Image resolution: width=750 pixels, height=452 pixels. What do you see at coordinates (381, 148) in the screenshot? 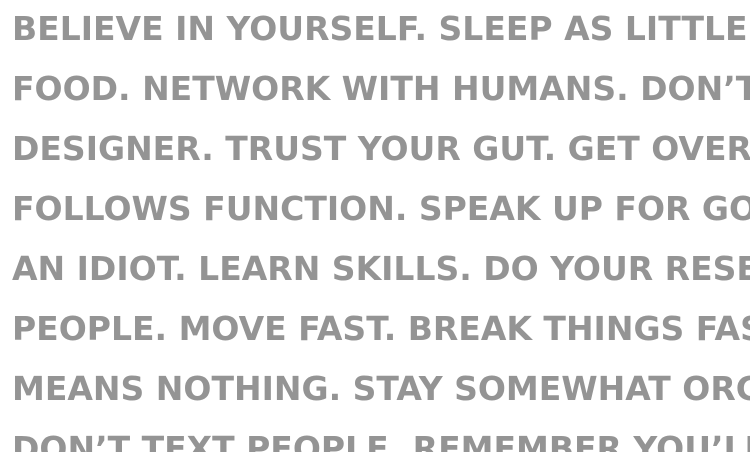
I see `manifesto-line-3: DESIGNER. TRUST YOUR GUT. GET OVER YOU` at bounding box center [381, 148].